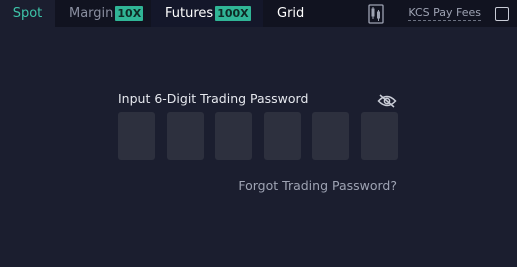  What do you see at coordinates (189, 13) in the screenshot?
I see `tab-futures-label: Futures` at bounding box center [189, 13].